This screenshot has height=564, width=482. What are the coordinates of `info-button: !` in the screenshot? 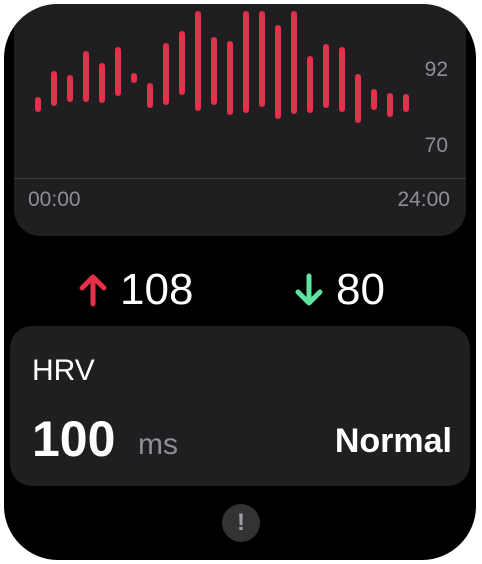 It's located at (241, 523).